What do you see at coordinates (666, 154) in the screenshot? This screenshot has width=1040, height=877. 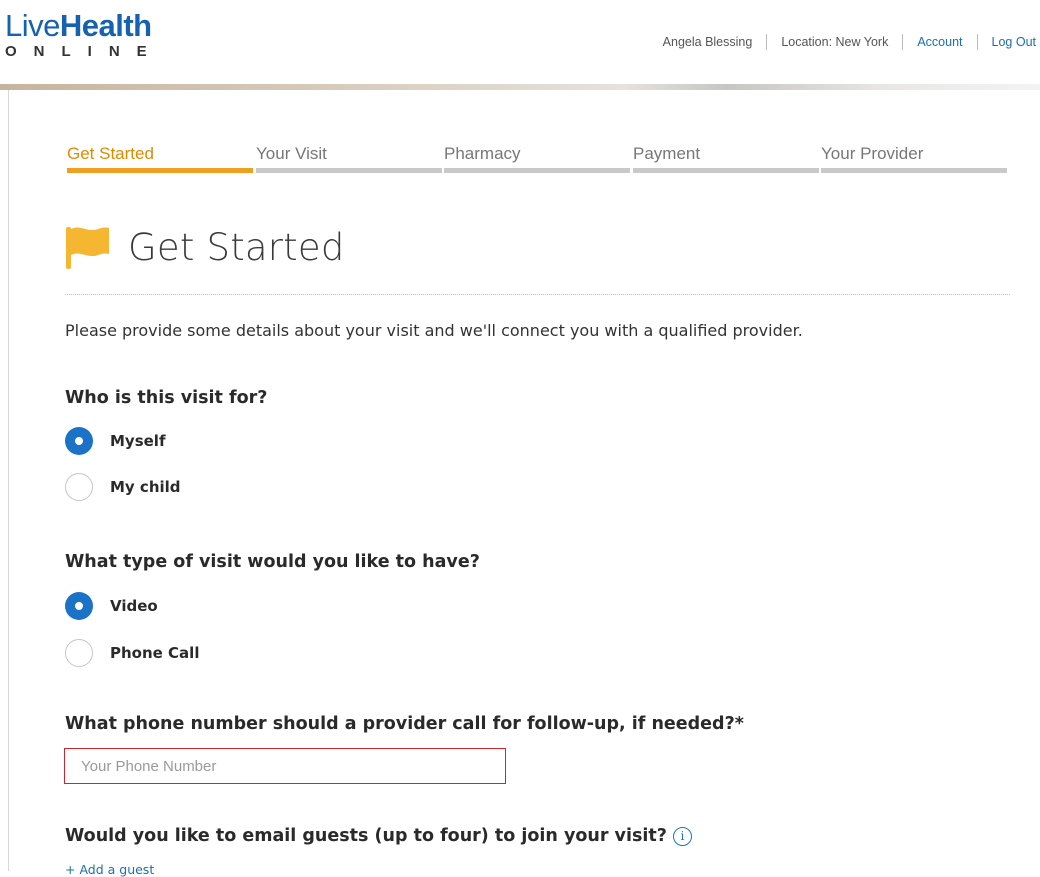 I see `step-payment: Payment` at bounding box center [666, 154].